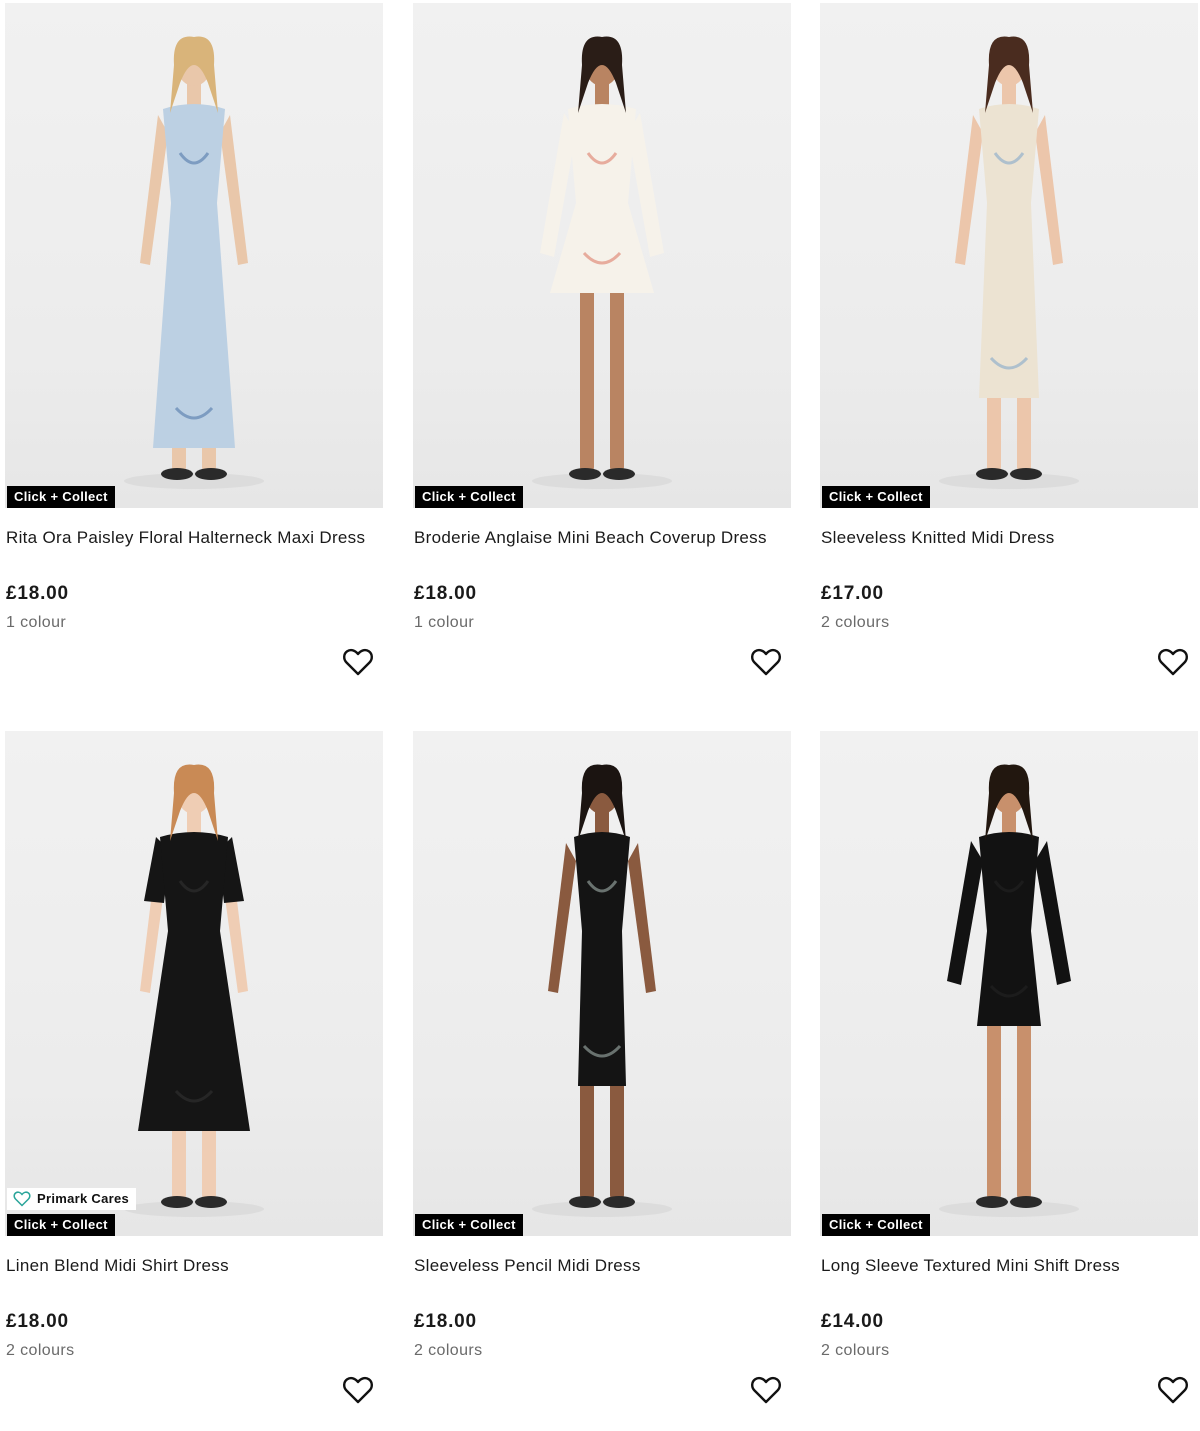  What do you see at coordinates (1010, 1266) in the screenshot?
I see `product-title: Long Sleeve Textured Mini Shift Dress` at bounding box center [1010, 1266].